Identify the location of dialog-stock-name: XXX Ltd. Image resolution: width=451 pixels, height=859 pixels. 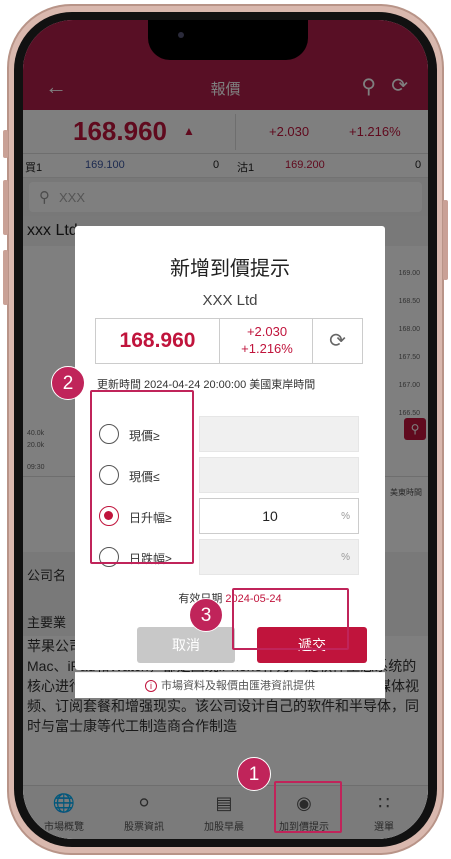
(230, 300).